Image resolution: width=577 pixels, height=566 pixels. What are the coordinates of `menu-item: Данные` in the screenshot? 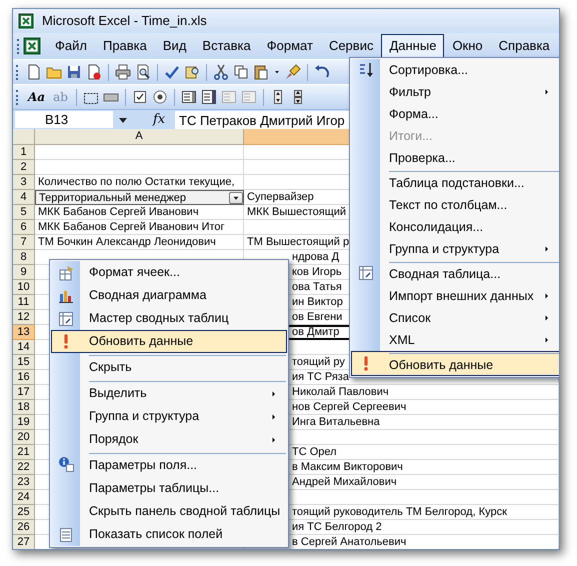 It's located at (412, 46).